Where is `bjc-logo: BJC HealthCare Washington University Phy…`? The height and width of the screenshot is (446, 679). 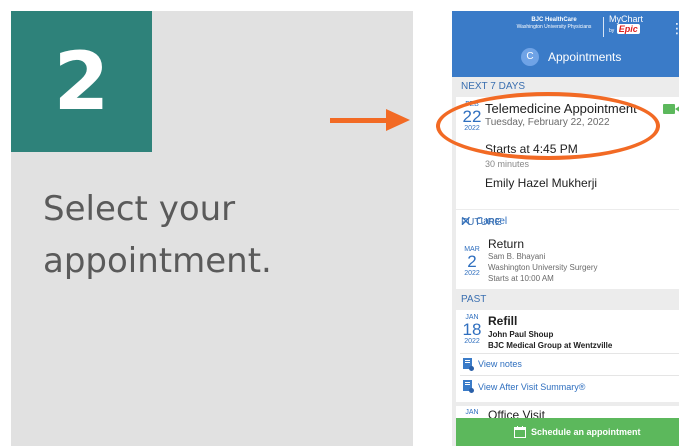
bjc-logo: BJC HealthCare Washington University Phy… is located at coordinates (554, 24).